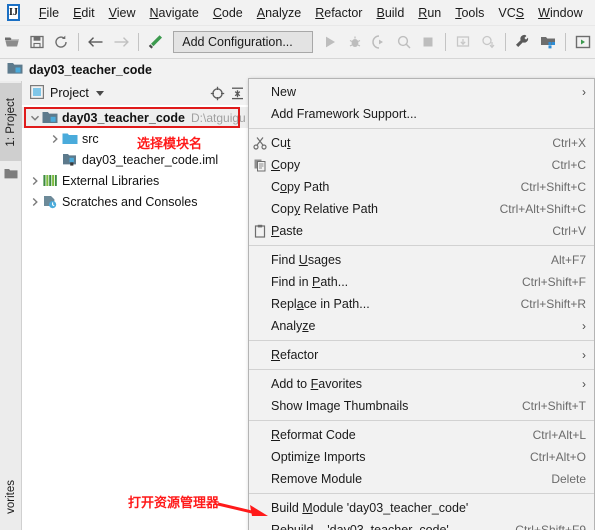 This screenshot has height=530, width=595. Describe the element at coordinates (421, 165) in the screenshot. I see `context-menu-item-copy: Copy Ctrl+C` at that location.